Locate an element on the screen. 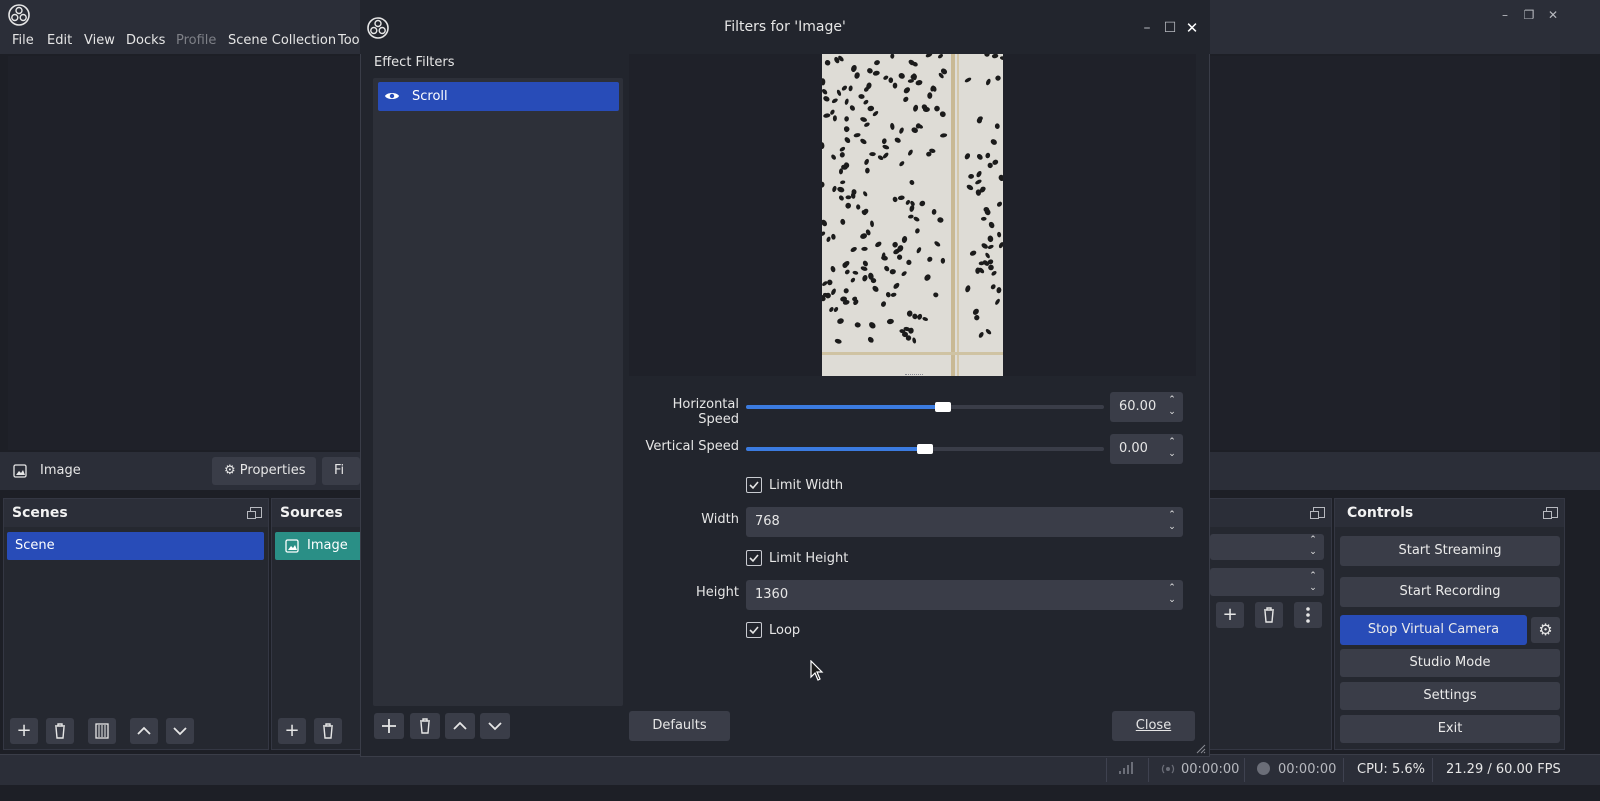 Image resolution: width=1600 pixels, height=801 pixels. exit-button: Exit is located at coordinates (1450, 729).